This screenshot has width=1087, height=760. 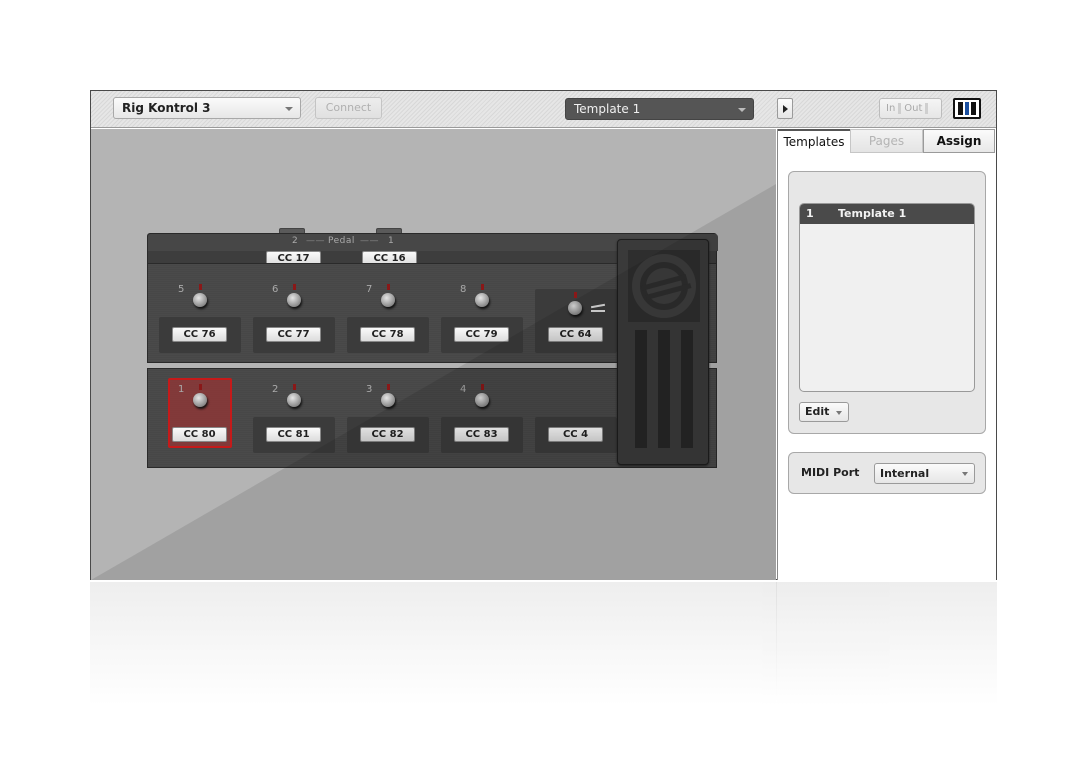 I want to click on midi-port-select: Internal, so click(x=924, y=473).